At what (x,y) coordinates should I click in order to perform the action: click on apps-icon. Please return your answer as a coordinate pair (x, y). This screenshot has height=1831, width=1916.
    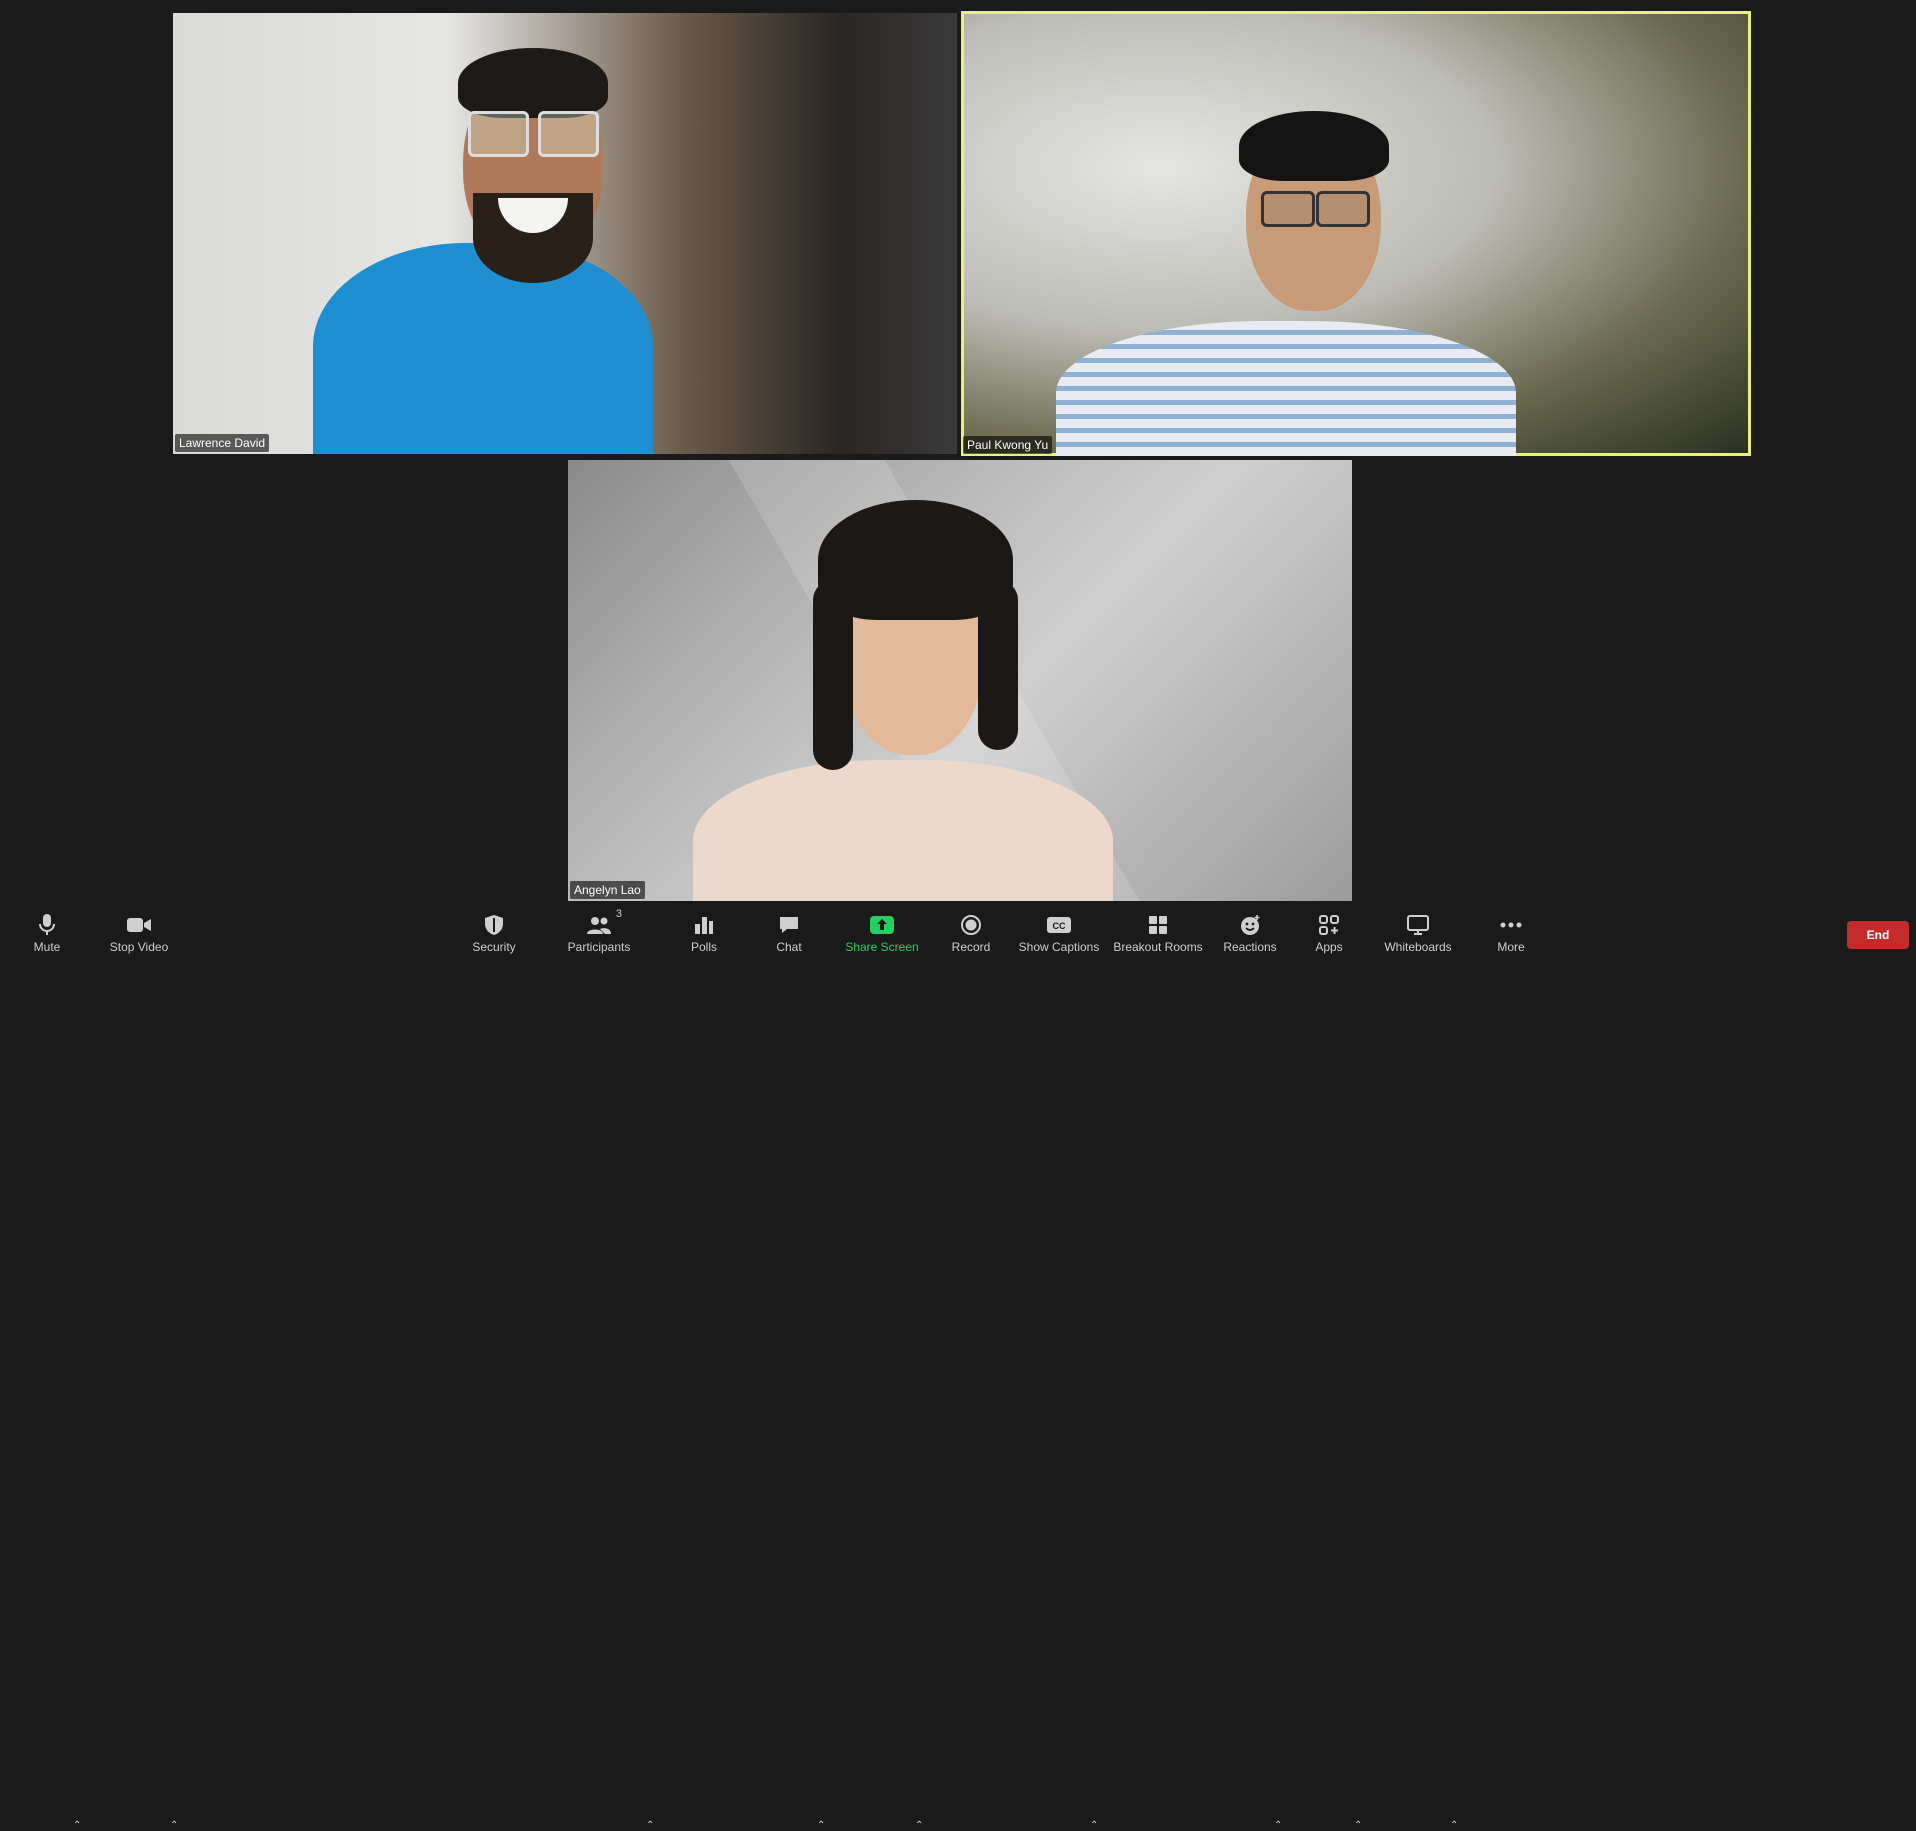
    Looking at the image, I should click on (1329, 925).